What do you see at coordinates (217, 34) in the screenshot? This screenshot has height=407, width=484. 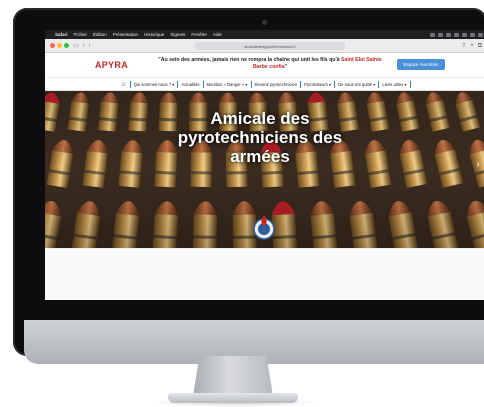 I see `menu-aide: Aide` at bounding box center [217, 34].